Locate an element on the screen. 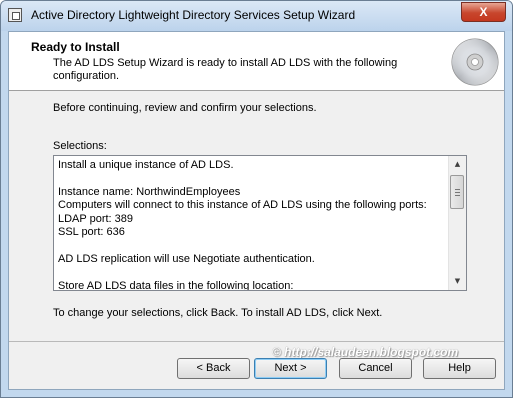 The height and width of the screenshot is (398, 513). cancel-button: Cancel is located at coordinates (375, 368).